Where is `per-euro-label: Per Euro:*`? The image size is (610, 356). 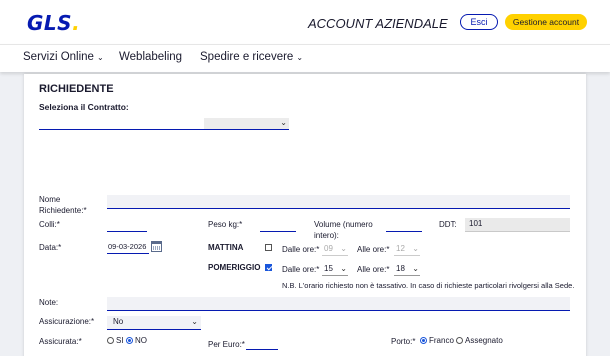 per-euro-label: Per Euro:* is located at coordinates (226, 344).